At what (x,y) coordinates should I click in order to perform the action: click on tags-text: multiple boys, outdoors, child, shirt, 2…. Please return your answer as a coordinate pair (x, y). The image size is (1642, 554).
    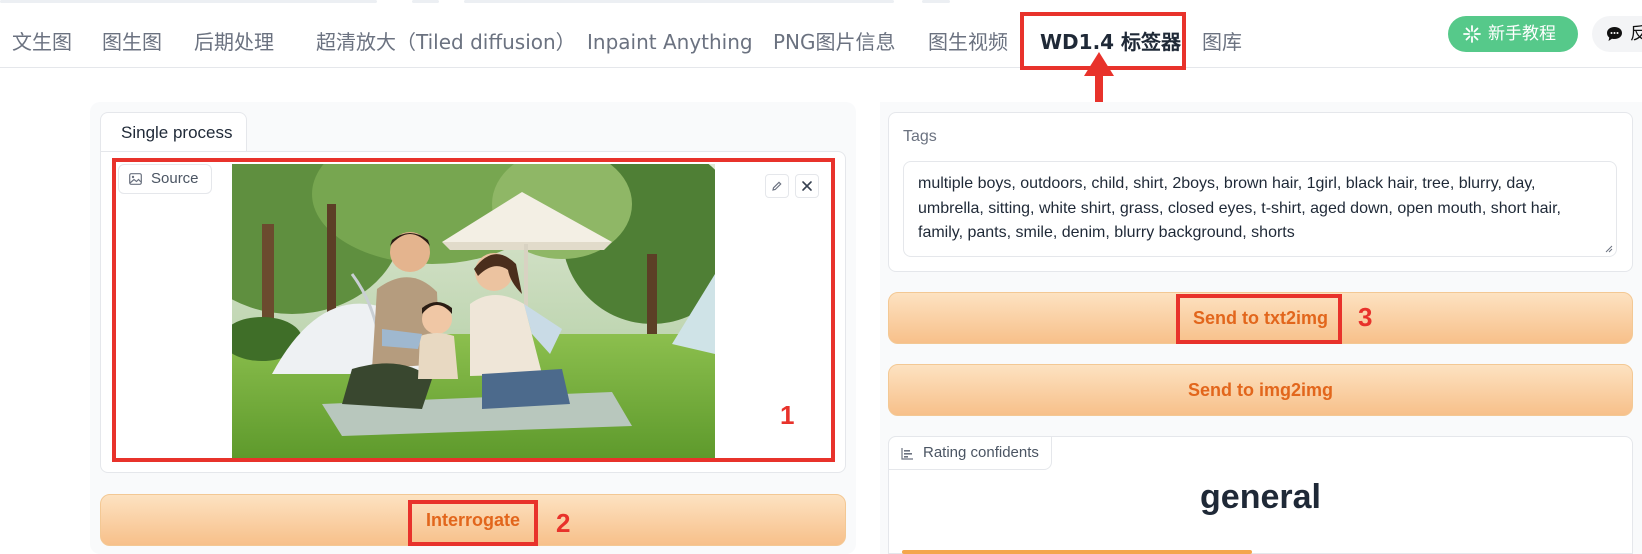
    Looking at the image, I should click on (1239, 208).